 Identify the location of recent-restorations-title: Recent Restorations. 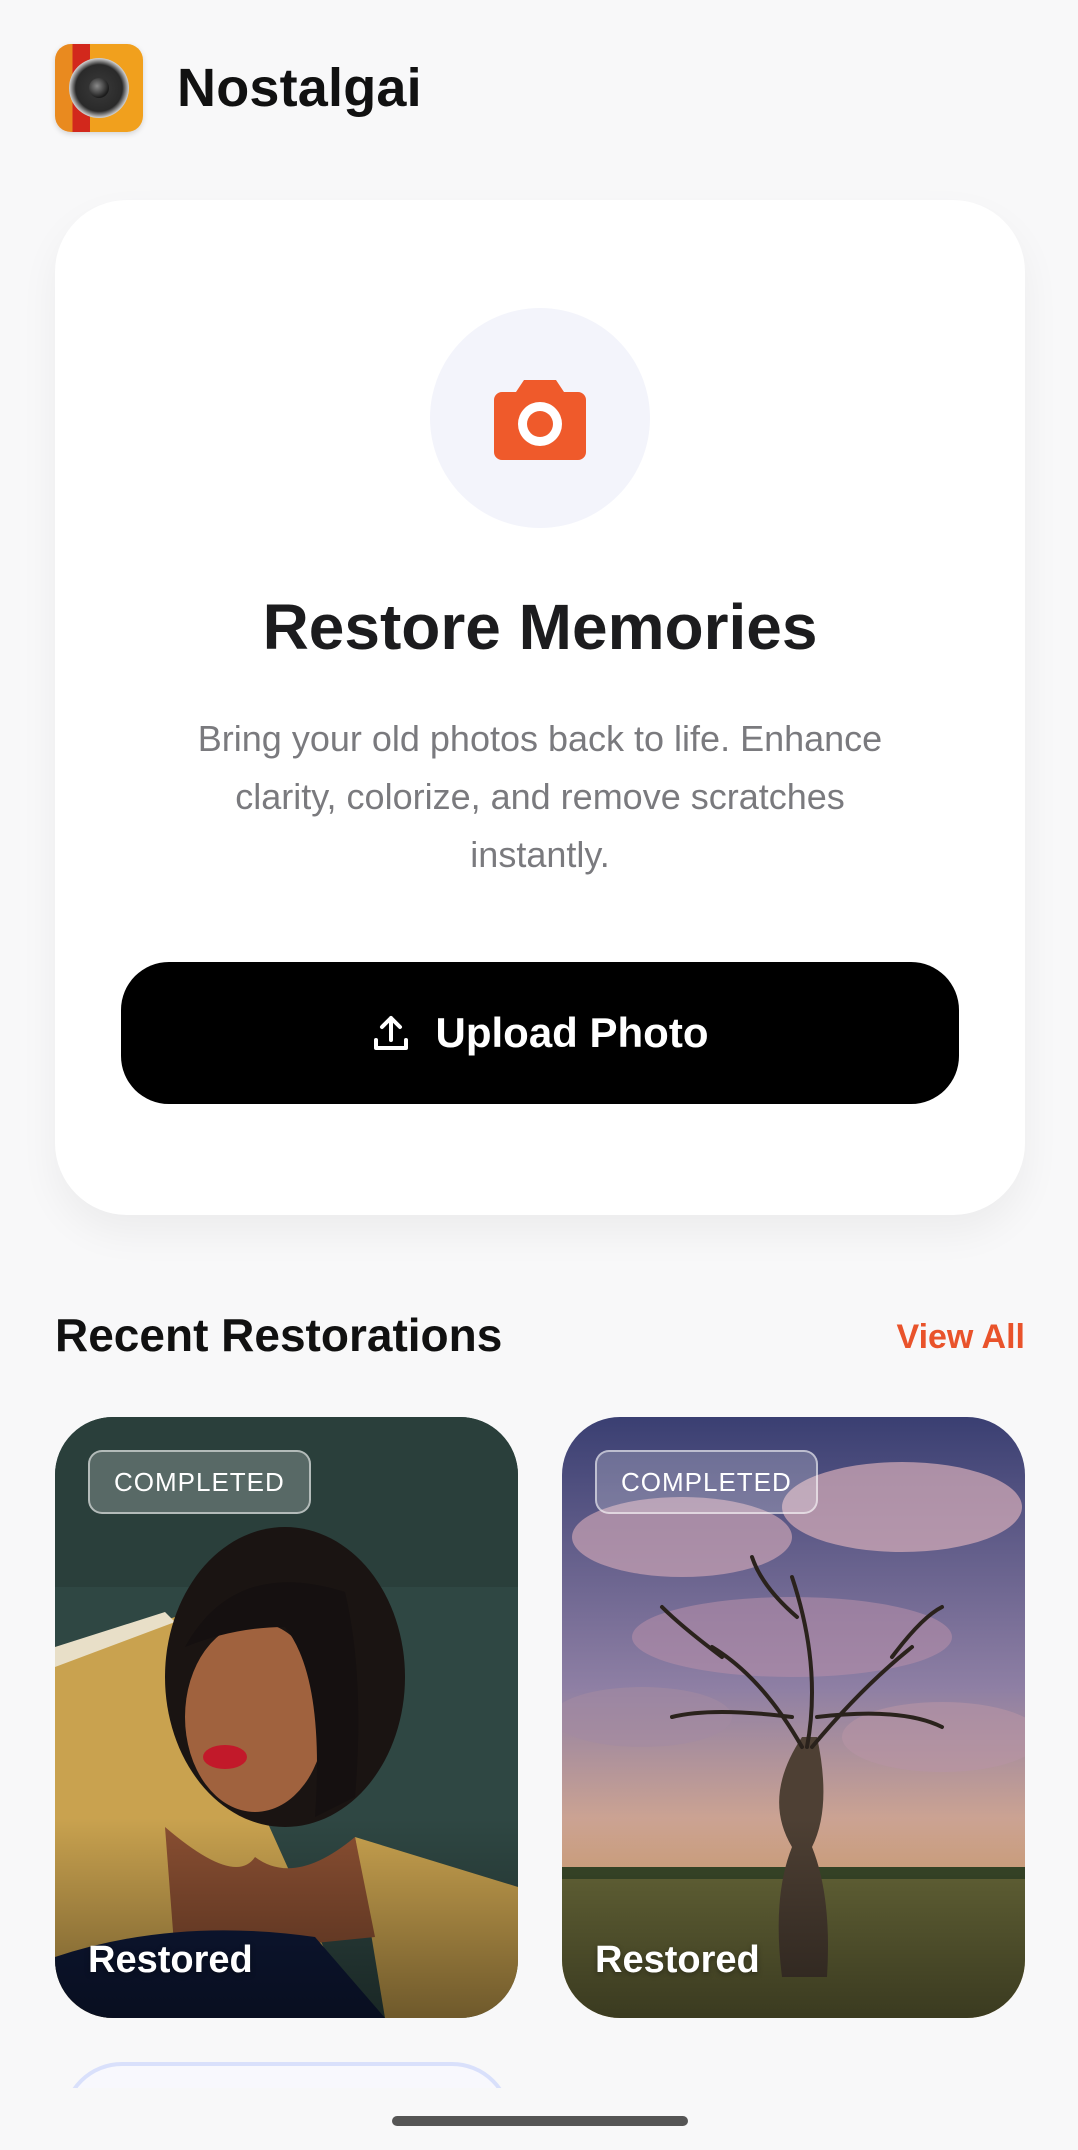
(279, 1335).